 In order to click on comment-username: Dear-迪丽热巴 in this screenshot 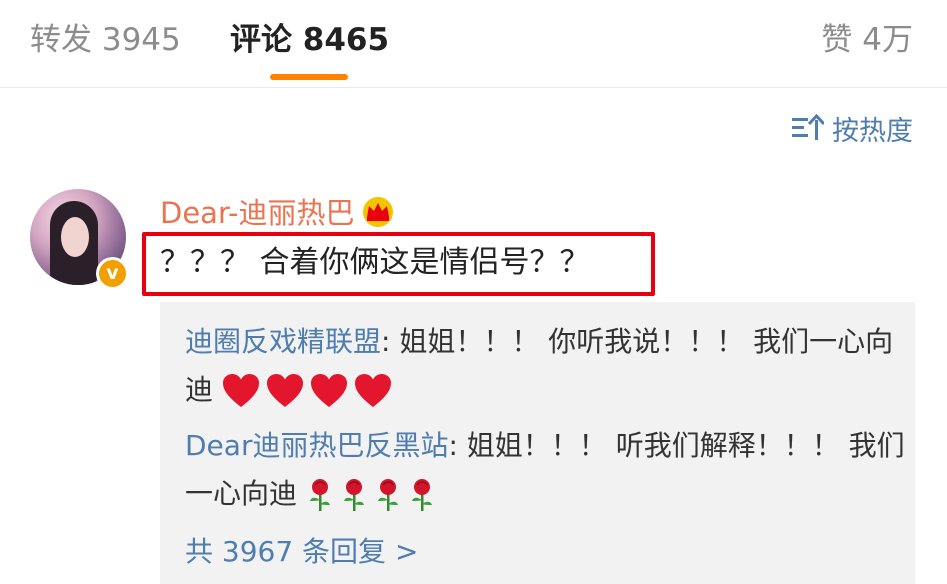, I will do `click(278, 211)`.